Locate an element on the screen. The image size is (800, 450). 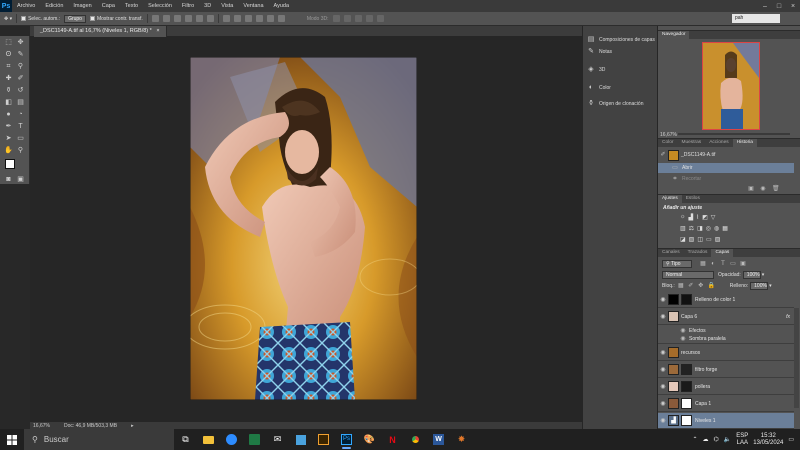
lock-position-icon: ✥ is located at coordinates (701, 286).